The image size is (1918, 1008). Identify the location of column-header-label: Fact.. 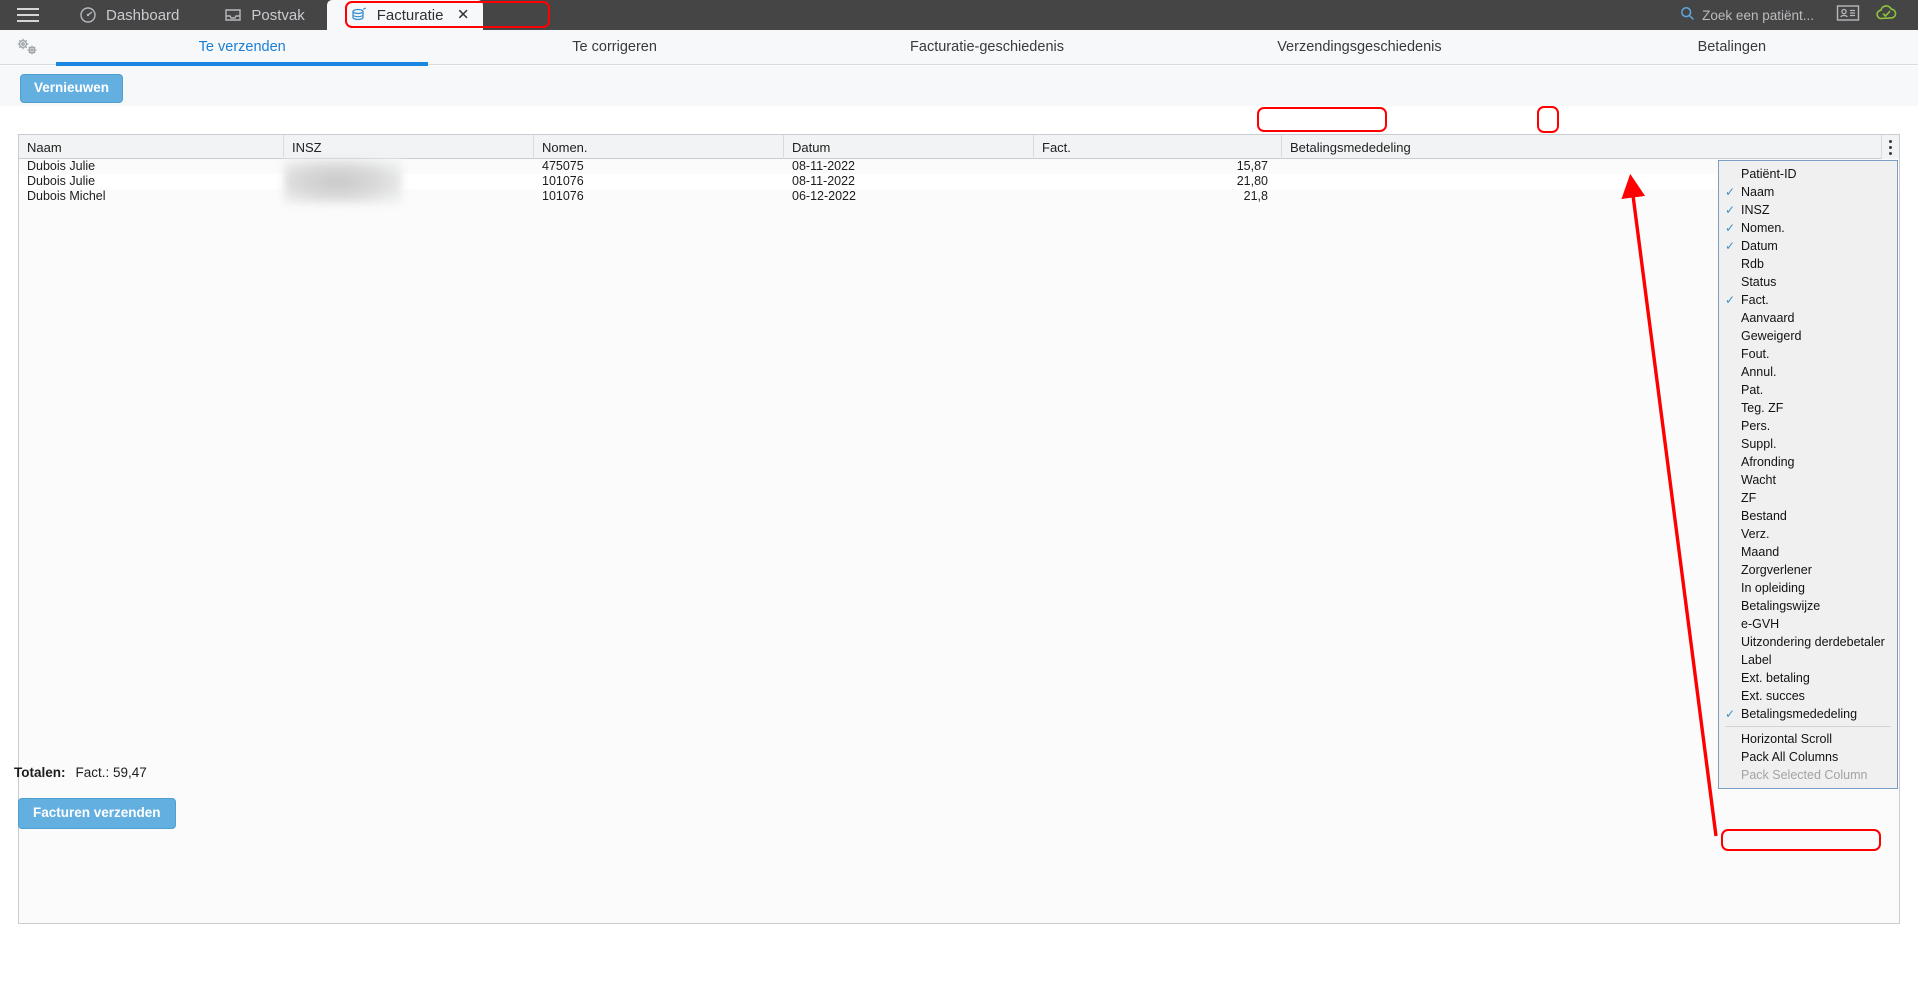
(1056, 147).